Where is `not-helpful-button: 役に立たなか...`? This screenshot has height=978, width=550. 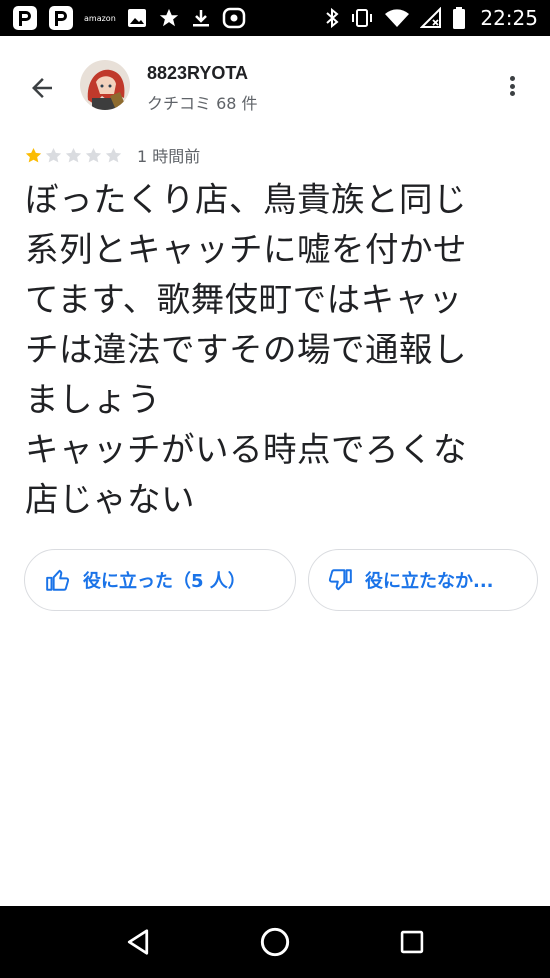 not-helpful-button: 役に立たなか... is located at coordinates (423, 580).